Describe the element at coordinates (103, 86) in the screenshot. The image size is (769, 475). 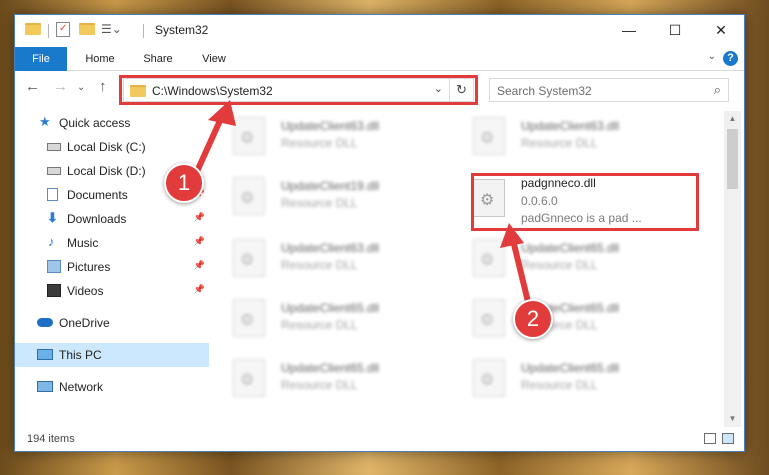
I see `up-button: ↑` at that location.